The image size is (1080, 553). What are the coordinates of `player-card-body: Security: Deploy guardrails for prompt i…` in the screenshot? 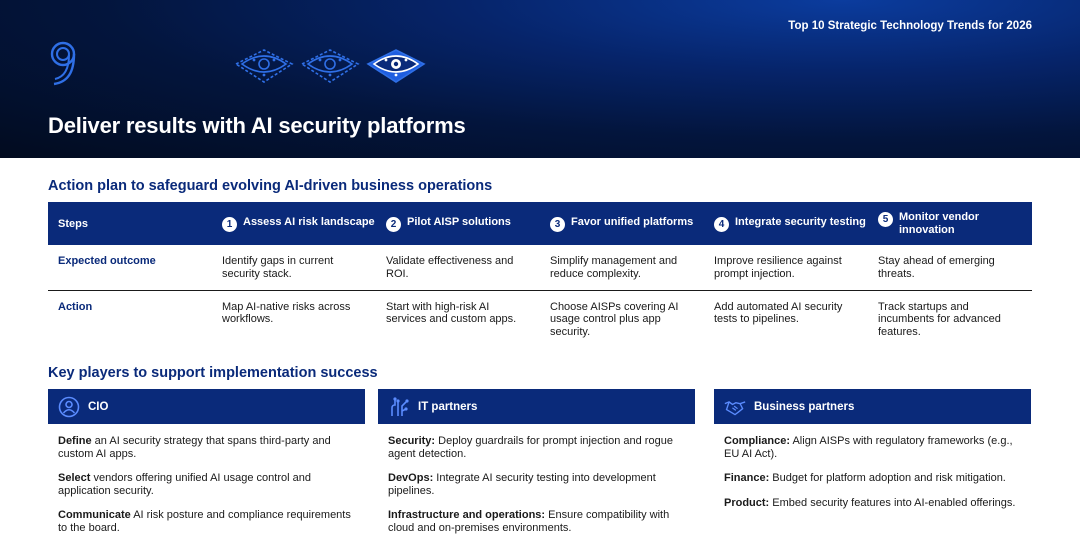 It's located at (536, 479).